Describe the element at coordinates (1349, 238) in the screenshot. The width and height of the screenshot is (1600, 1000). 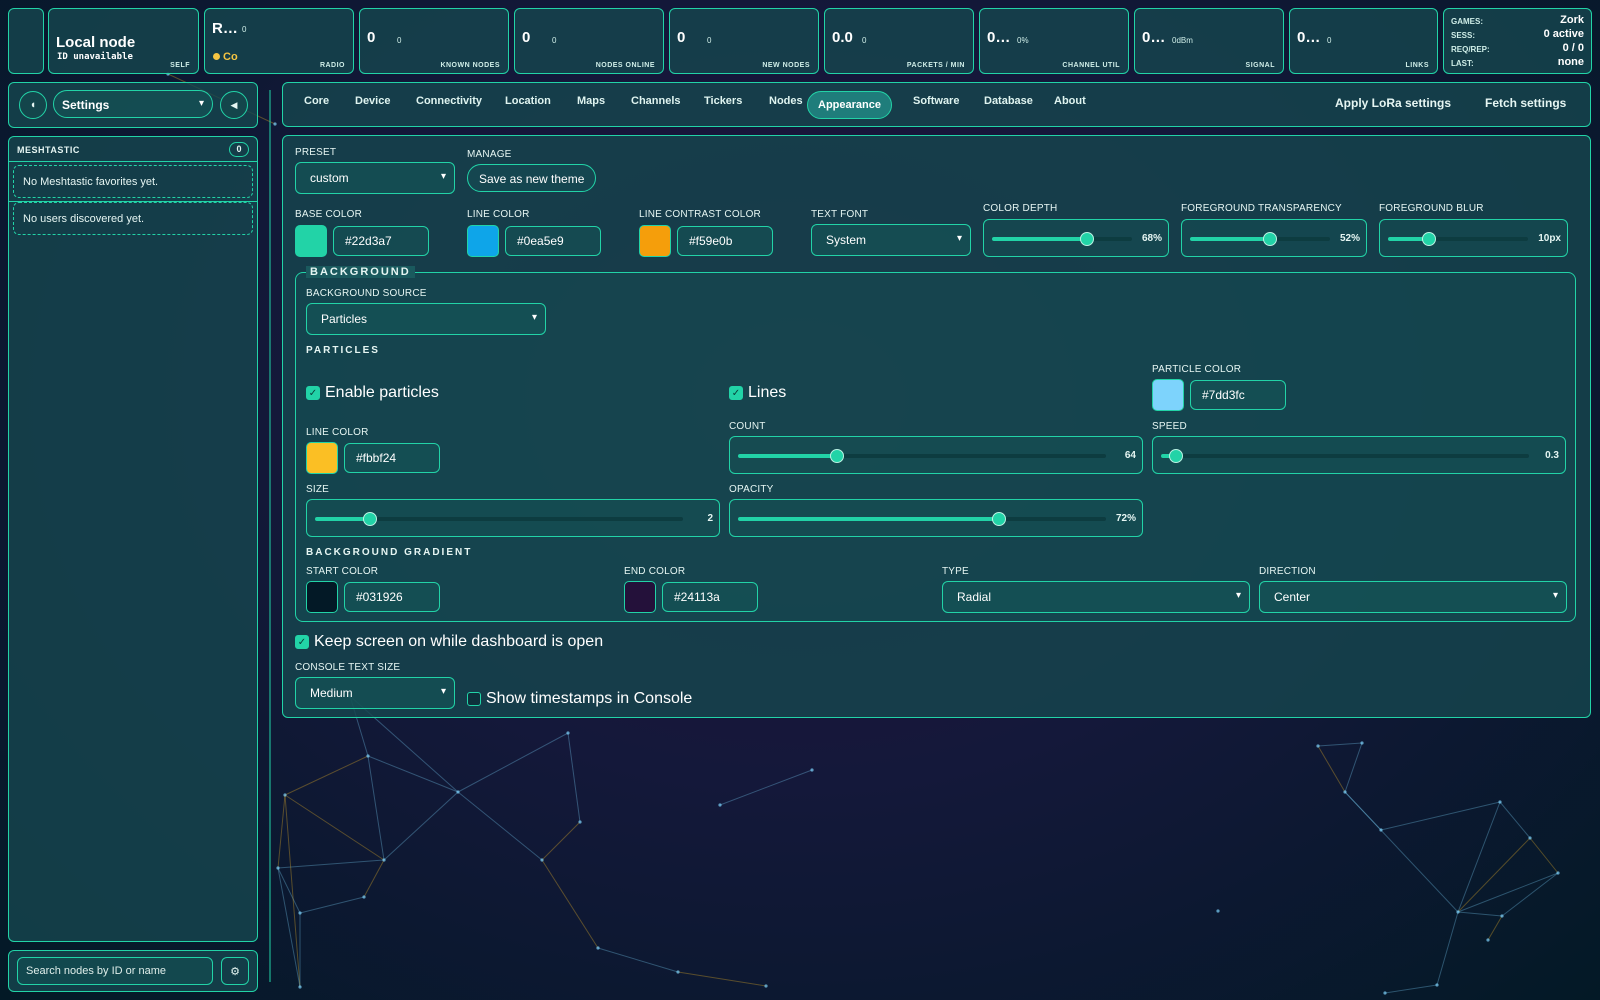
I see `fg-transparency-value: 52%` at that location.